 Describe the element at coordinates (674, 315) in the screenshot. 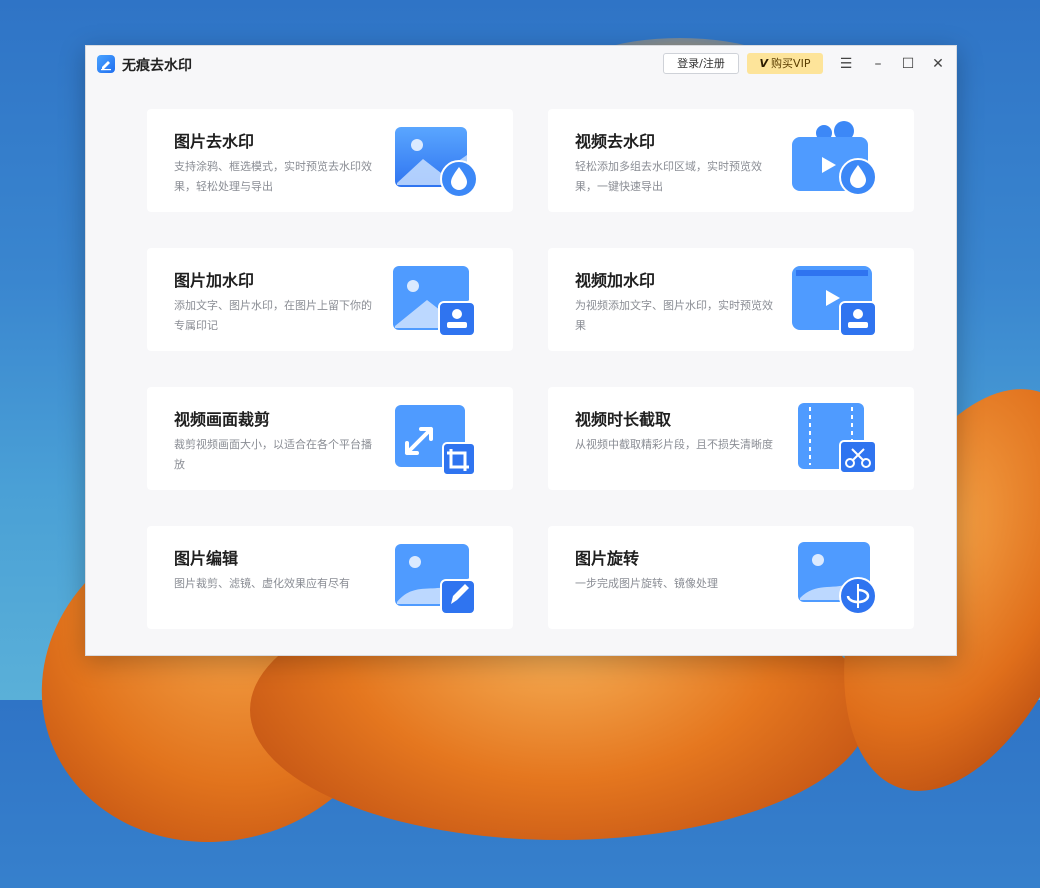

I see `card-desc: 为视频添加文字、图片水印，实时预览效果` at that location.